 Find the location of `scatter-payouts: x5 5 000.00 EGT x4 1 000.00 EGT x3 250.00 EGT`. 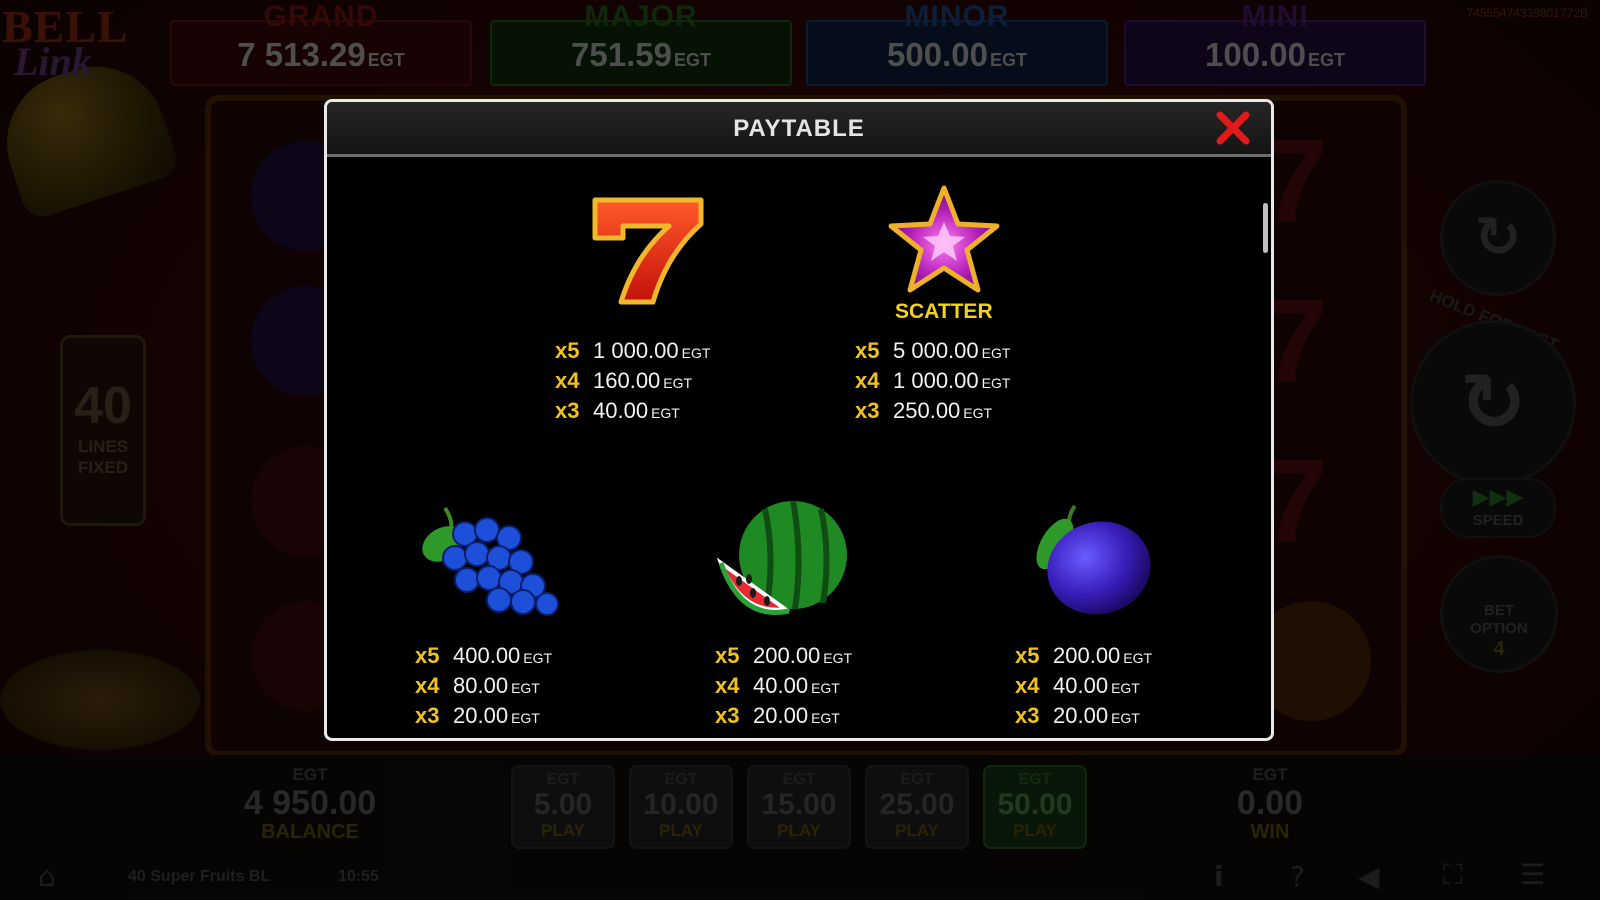

scatter-payouts: x5 5 000.00 EGT x4 1 000.00 EGT x3 250.00 EGT is located at coordinates (932, 382).